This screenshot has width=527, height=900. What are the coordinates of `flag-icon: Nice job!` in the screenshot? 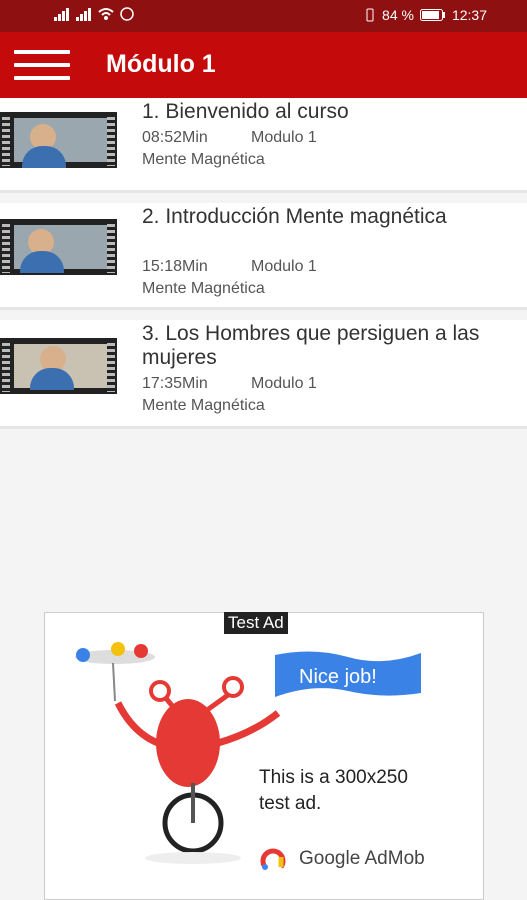 It's located at (348, 674).